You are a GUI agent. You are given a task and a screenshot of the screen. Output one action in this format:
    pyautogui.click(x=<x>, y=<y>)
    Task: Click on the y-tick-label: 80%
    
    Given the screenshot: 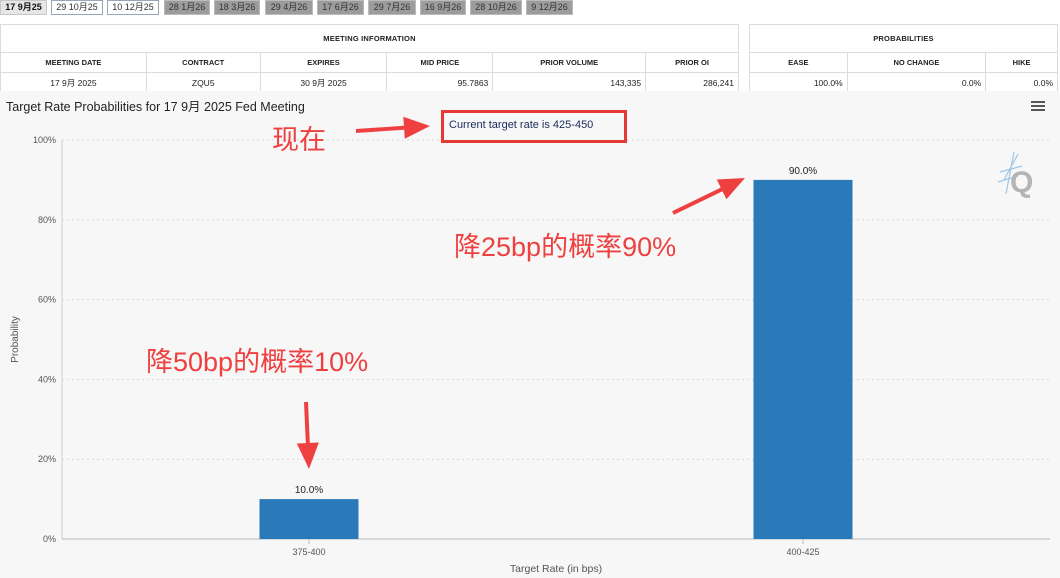 What is the action you would take?
    pyautogui.click(x=47, y=220)
    